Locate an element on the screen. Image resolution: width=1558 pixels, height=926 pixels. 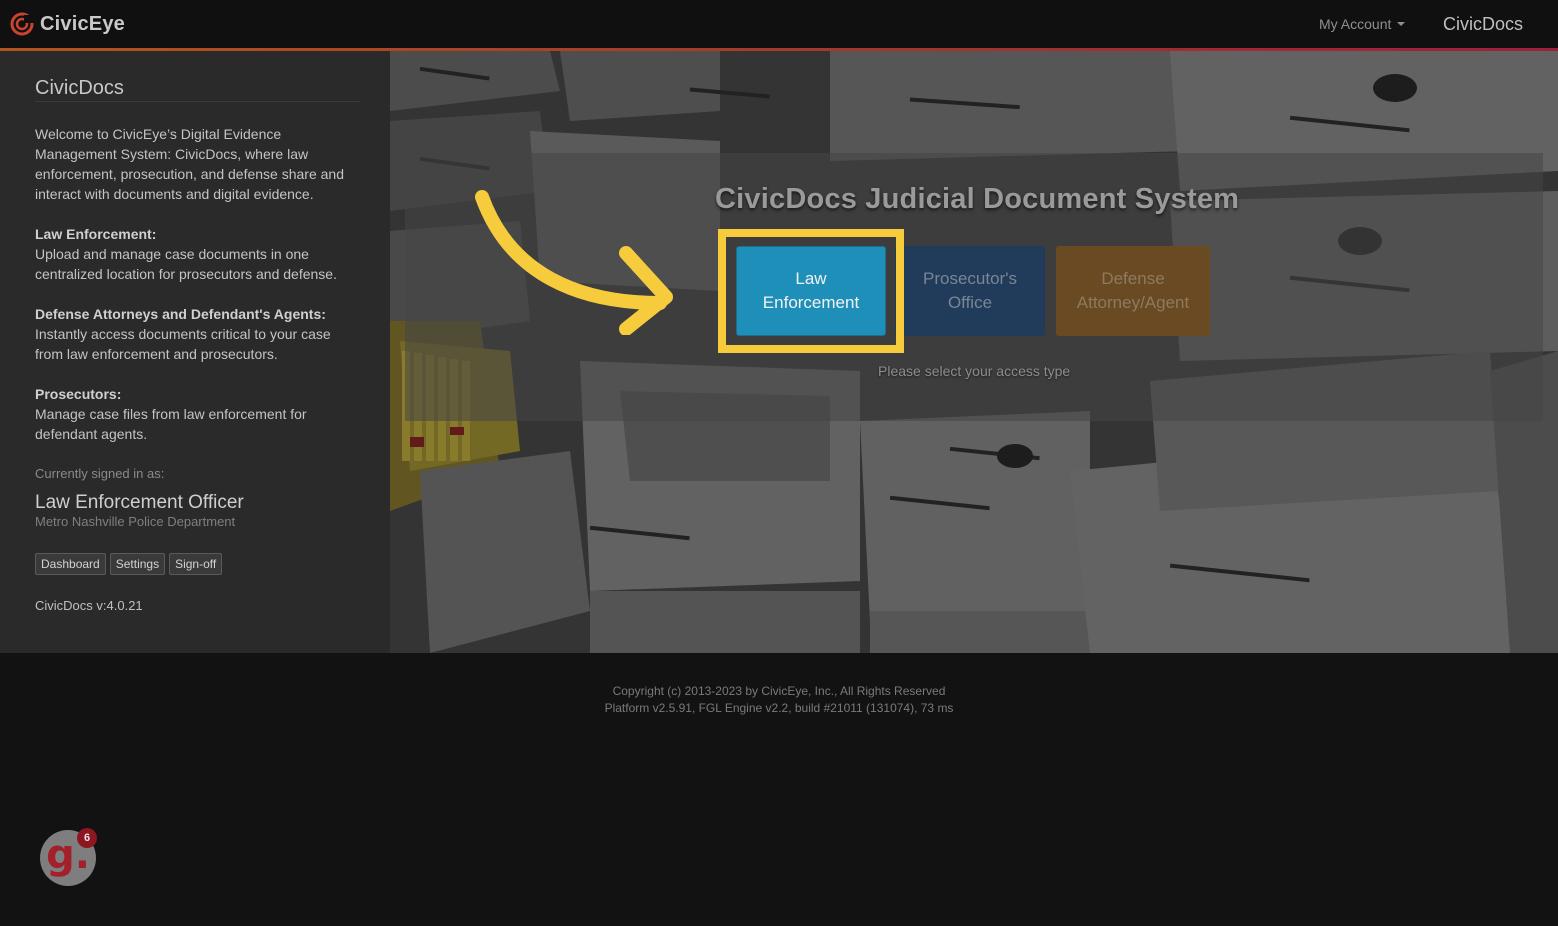
access-type-hint: Please select your access type is located at coordinates (974, 371).